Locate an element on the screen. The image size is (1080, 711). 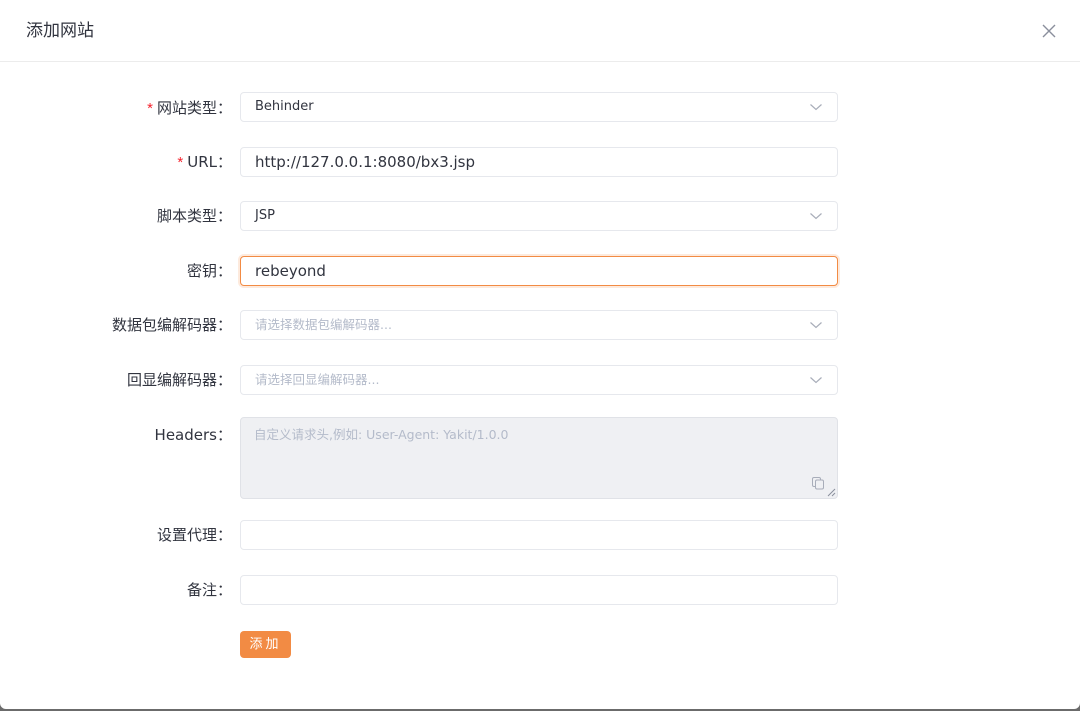
resize-handle-icon is located at coordinates (831, 492).